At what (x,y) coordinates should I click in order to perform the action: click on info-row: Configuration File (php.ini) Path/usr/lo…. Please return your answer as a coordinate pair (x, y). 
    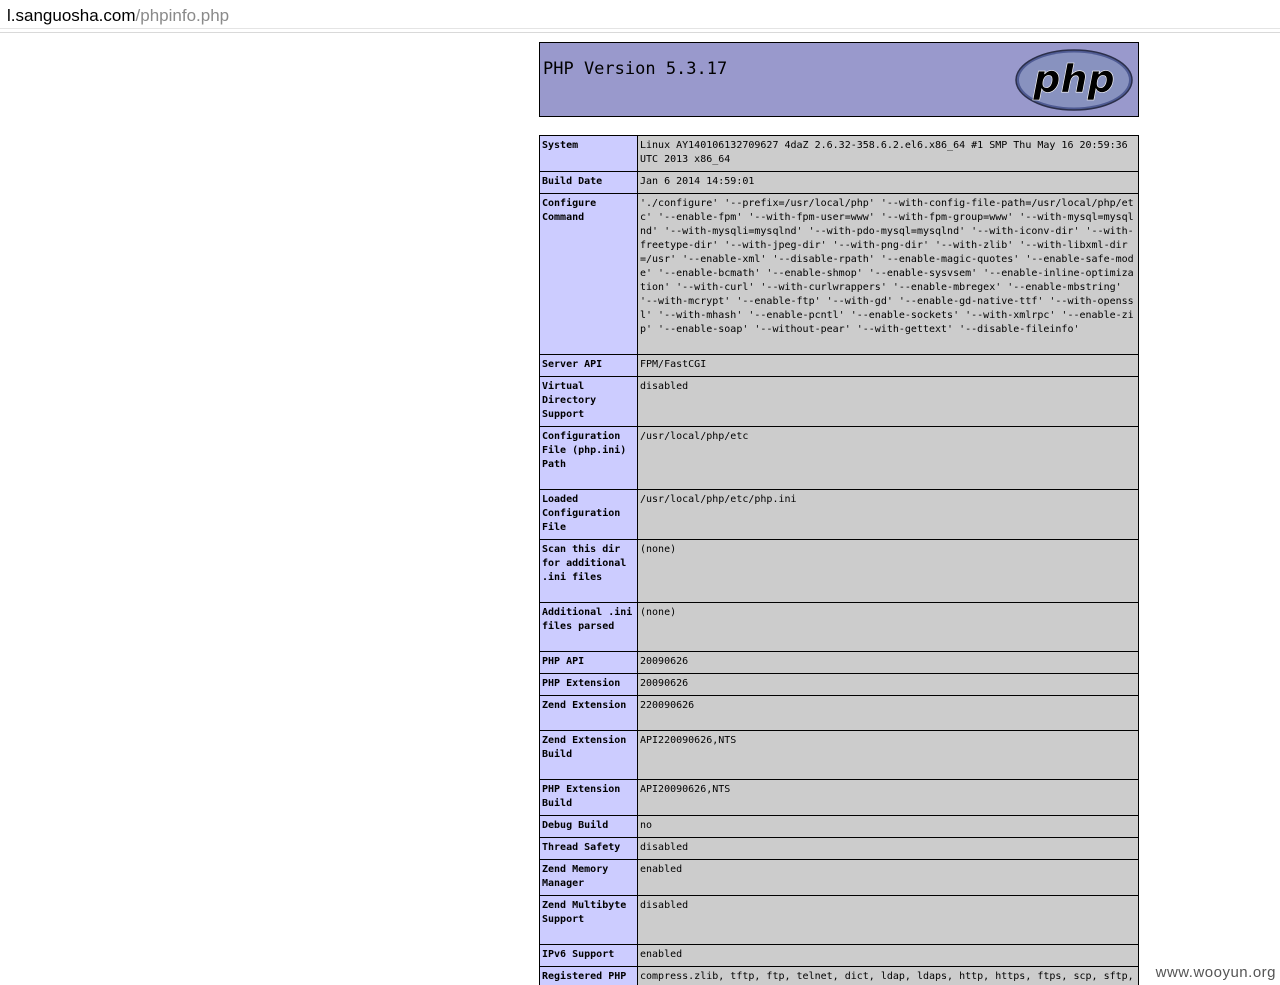
    Looking at the image, I should click on (839, 458).